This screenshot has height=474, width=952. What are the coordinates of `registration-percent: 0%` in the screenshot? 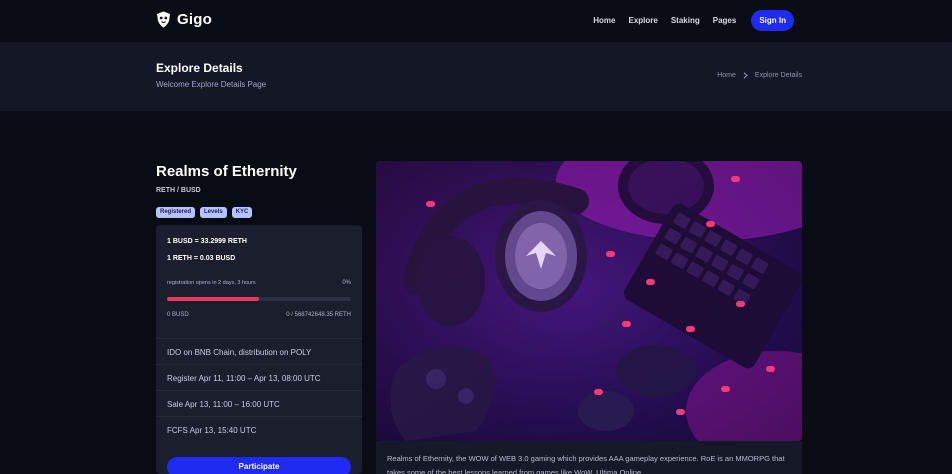 It's located at (346, 283).